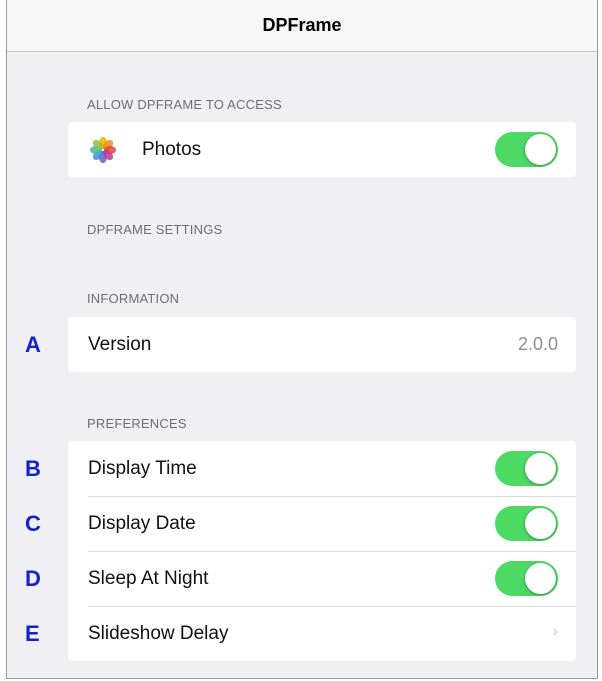 The height and width of the screenshot is (681, 602). I want to click on photos-row: Photos, so click(322, 149).